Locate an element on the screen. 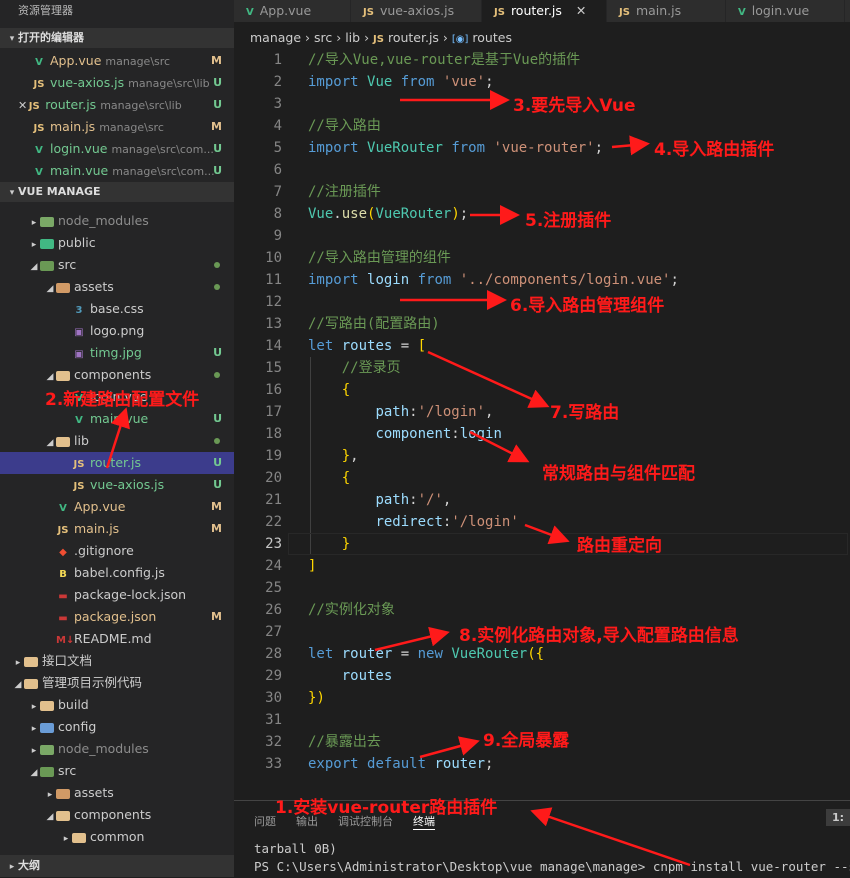 Image resolution: width=850 pixels, height=878 pixels. tab-main-js: JS main.js is located at coordinates (666, 11).